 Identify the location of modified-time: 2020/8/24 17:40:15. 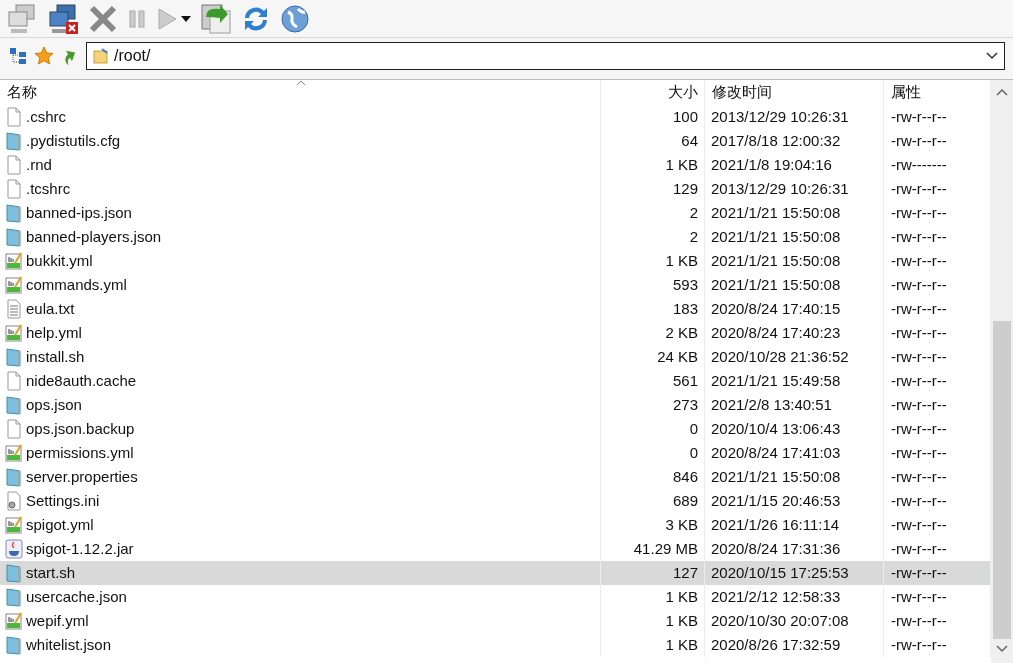
(776, 308).